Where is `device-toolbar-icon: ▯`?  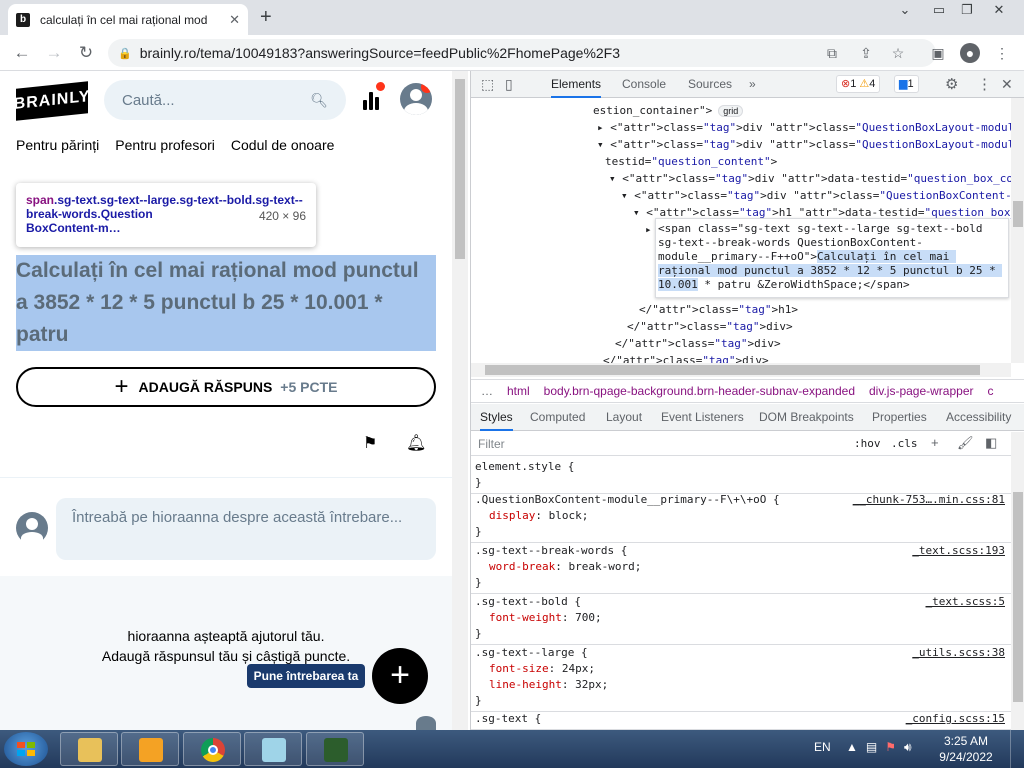
device-toolbar-icon: ▯ is located at coordinates (509, 84).